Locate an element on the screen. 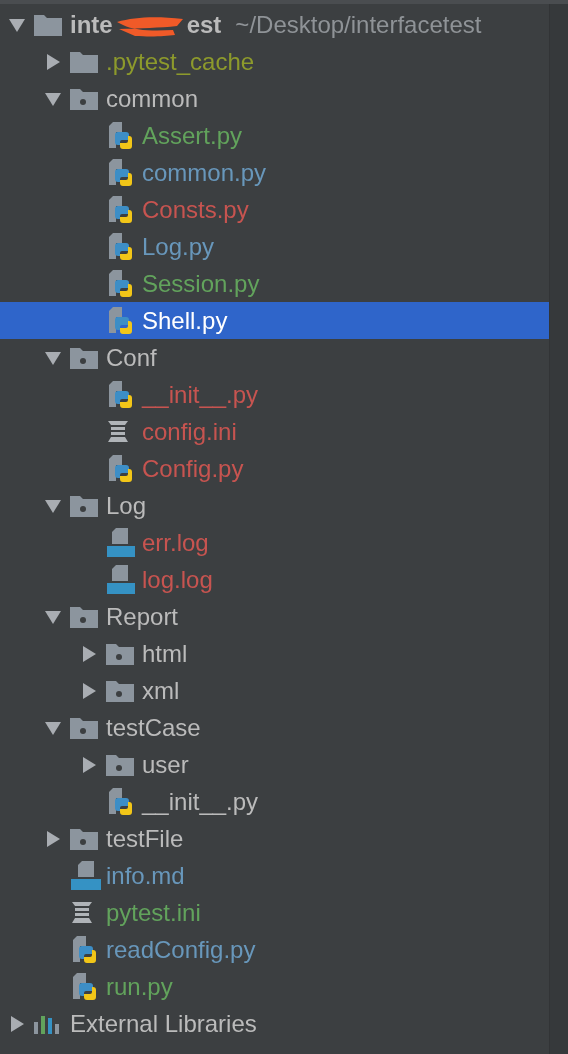  tree-row: common.py is located at coordinates (275, 172).